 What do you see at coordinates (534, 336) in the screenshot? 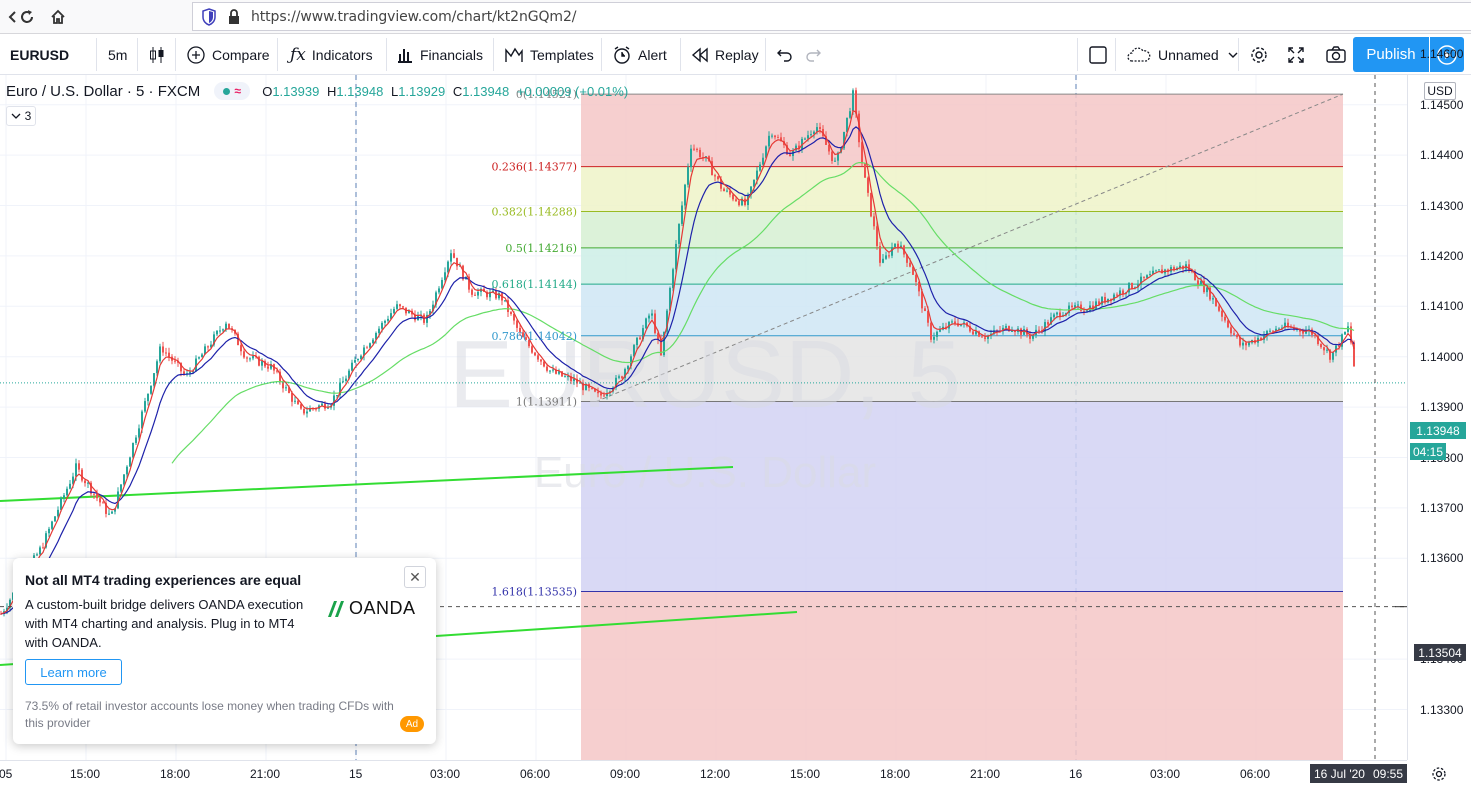
I see `fib-level-label: 0.786(1.14042)` at bounding box center [534, 336].